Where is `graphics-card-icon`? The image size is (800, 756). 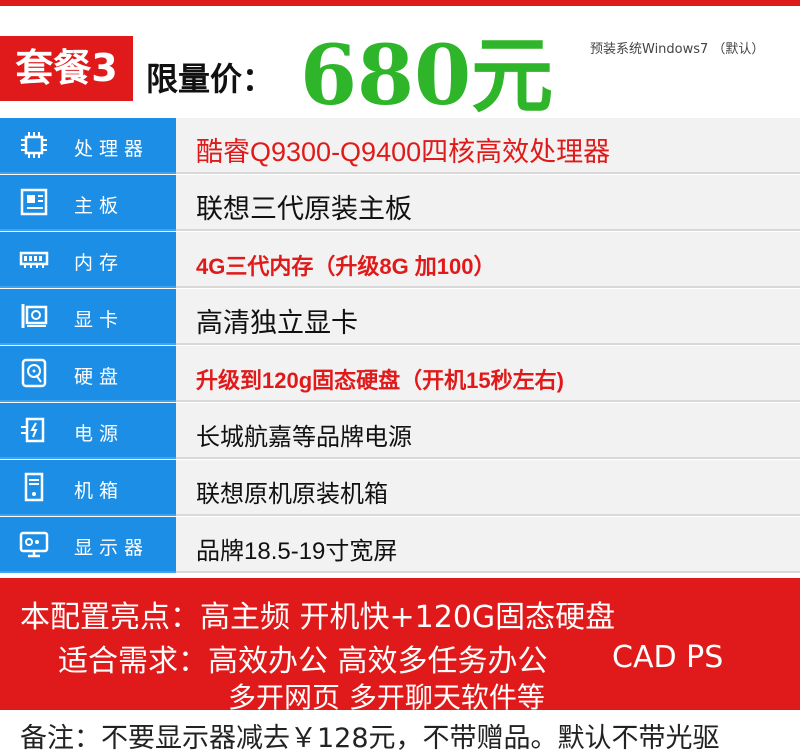 graphics-card-icon is located at coordinates (34, 316).